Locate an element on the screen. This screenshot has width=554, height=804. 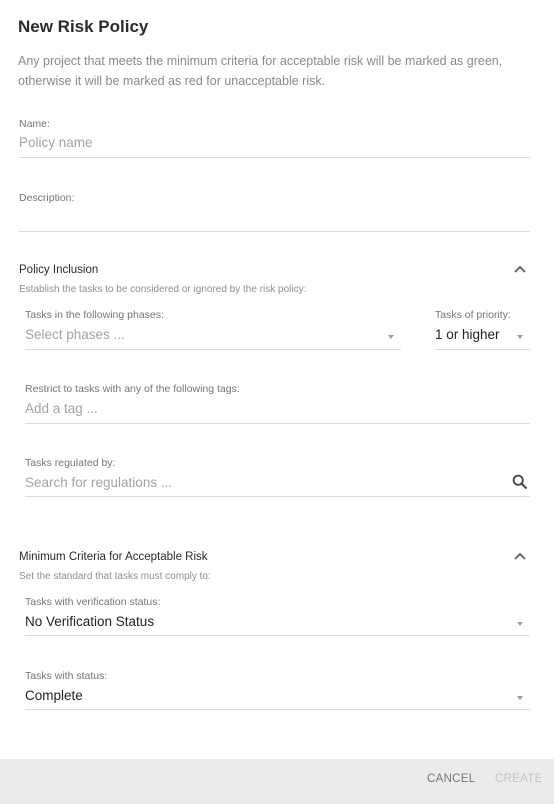
priority-select: 1 or higher is located at coordinates (467, 334).